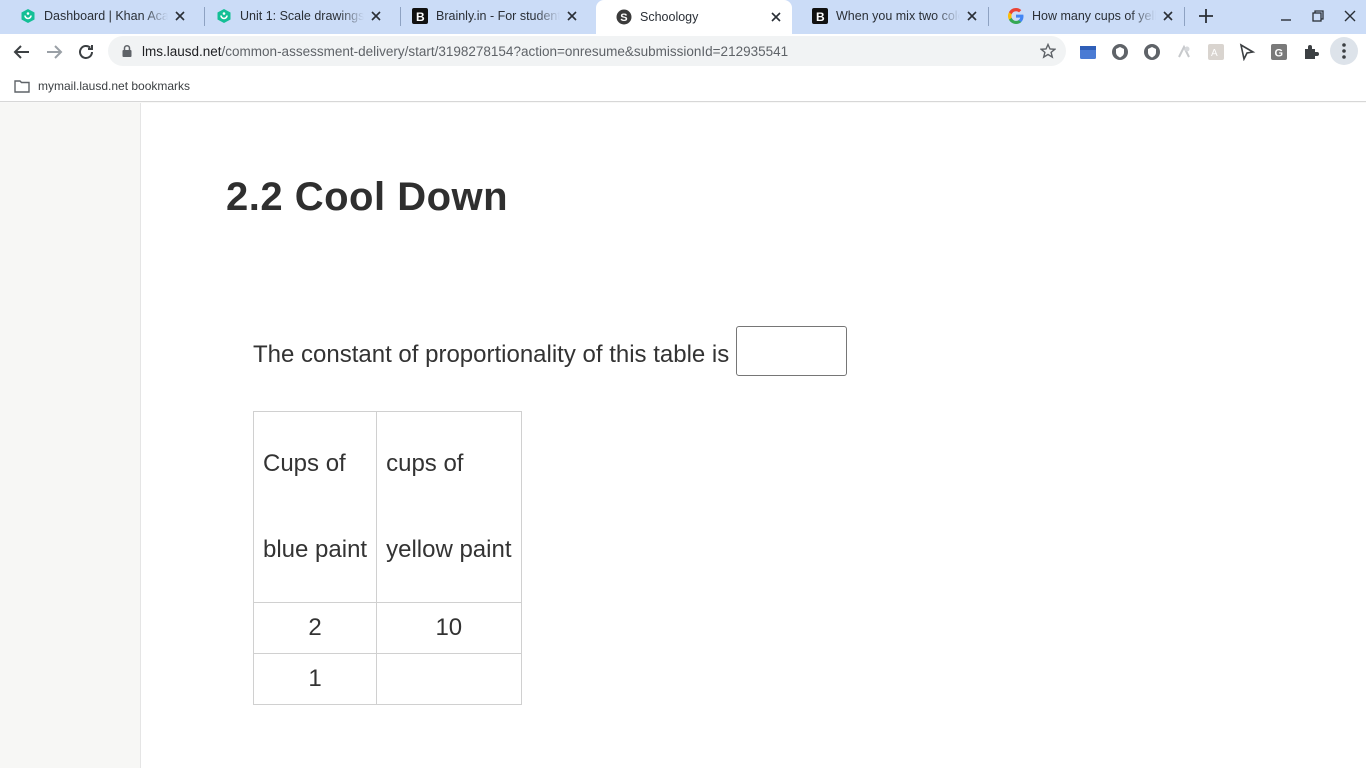 This screenshot has width=1366, height=768. What do you see at coordinates (449, 549) in the screenshot?
I see `header-line: yellow paint` at bounding box center [449, 549].